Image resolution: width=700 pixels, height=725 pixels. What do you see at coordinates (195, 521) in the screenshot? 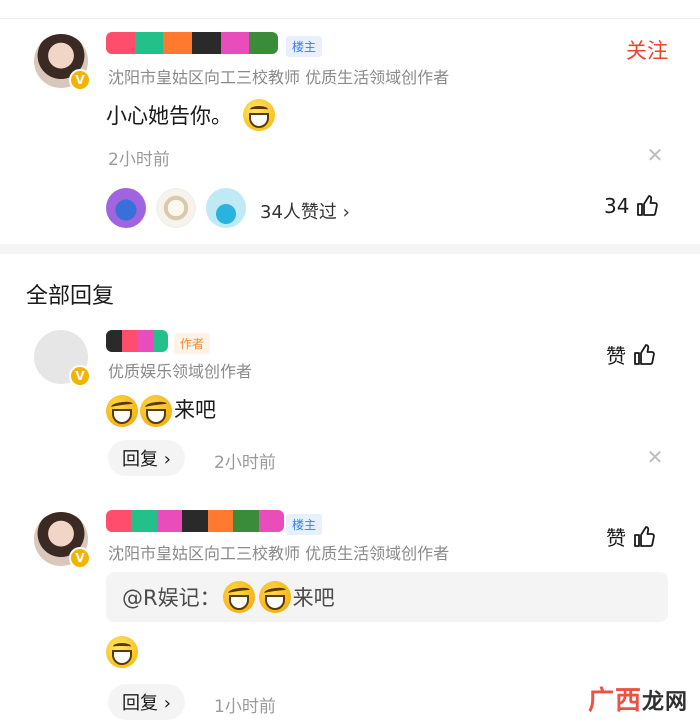
I see `masked-username-reply2` at bounding box center [195, 521].